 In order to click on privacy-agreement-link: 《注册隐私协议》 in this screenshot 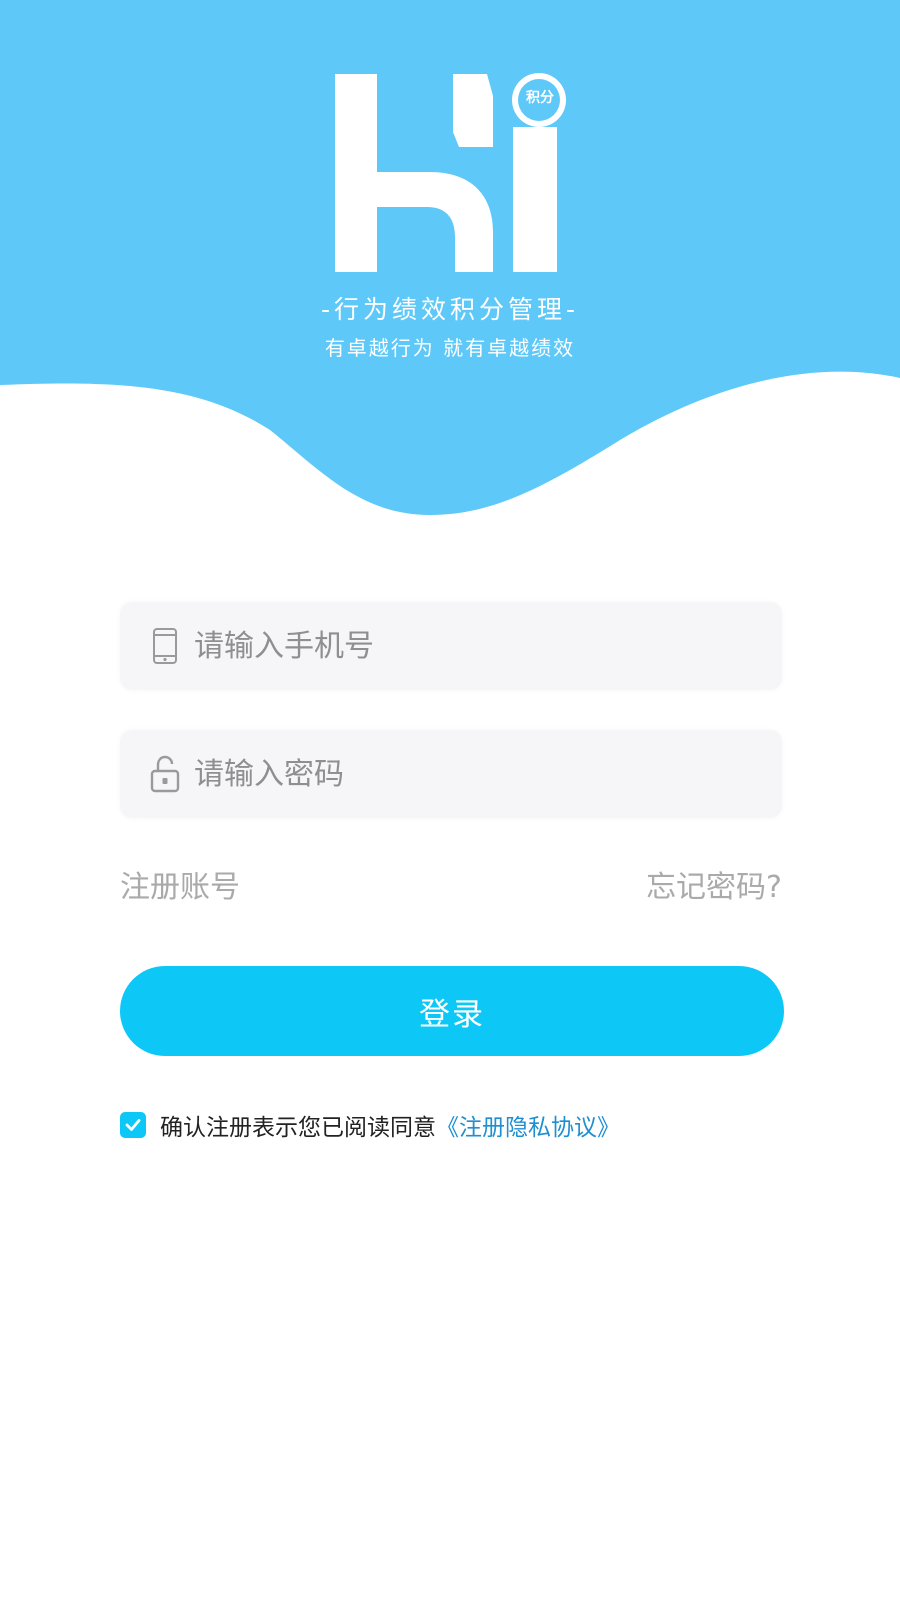, I will do `click(528, 1125)`.